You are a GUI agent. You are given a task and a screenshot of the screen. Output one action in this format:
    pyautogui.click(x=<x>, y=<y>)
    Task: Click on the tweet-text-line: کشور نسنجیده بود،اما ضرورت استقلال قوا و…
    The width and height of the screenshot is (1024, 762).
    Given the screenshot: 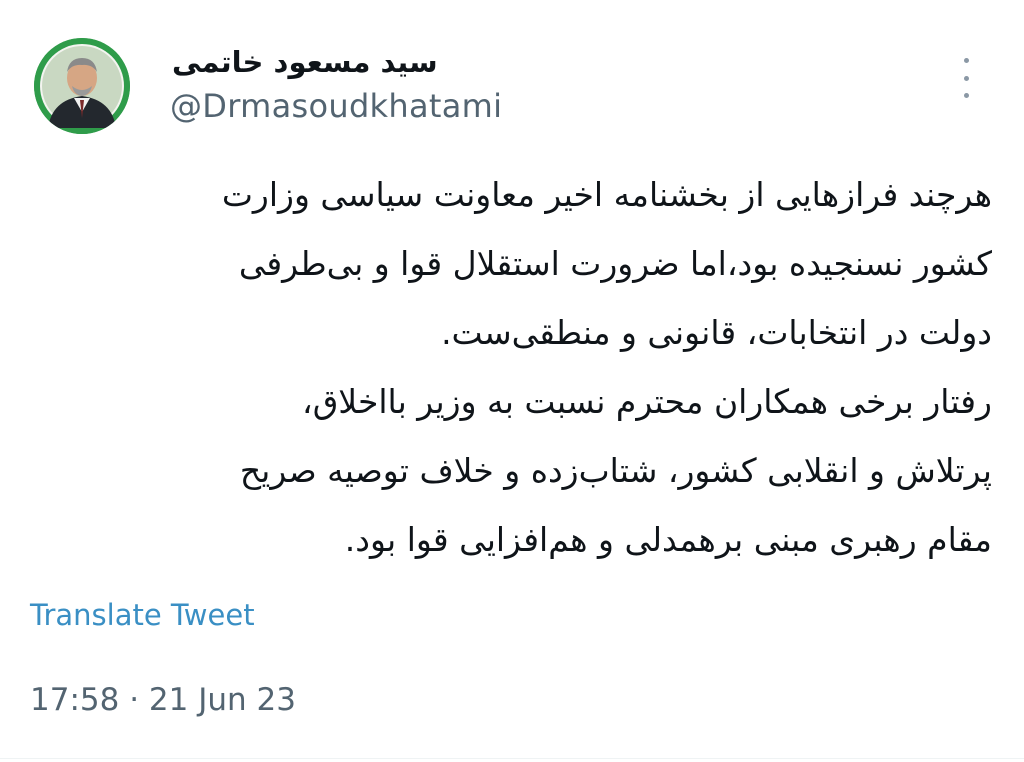 What is the action you would take?
    pyautogui.click(x=615, y=263)
    